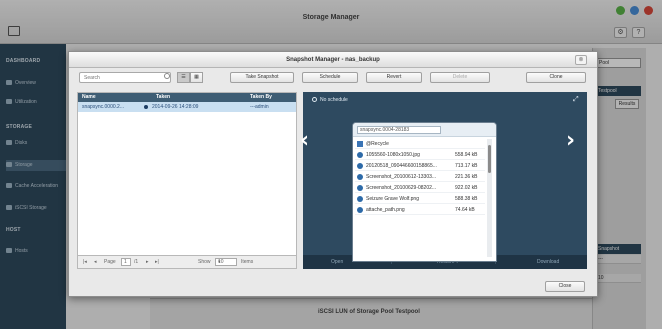  Describe the element at coordinates (420, 210) in the screenshot. I see `file-row: attache_path.png 74.64 kB` at that location.